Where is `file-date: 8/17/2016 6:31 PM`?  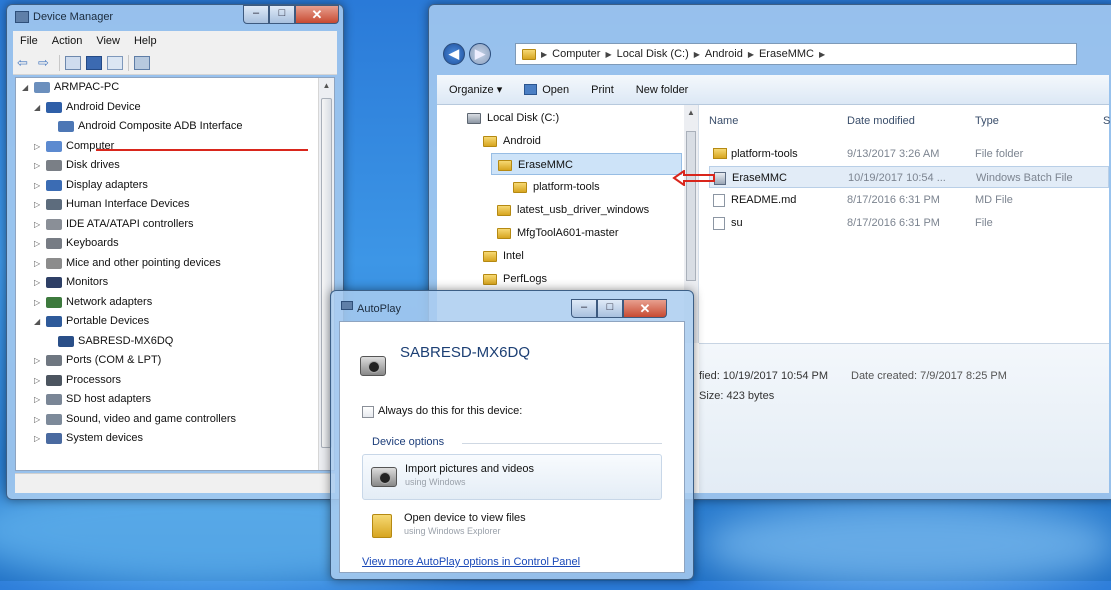
file-date: 8/17/2016 6:31 PM is located at coordinates (893, 223).